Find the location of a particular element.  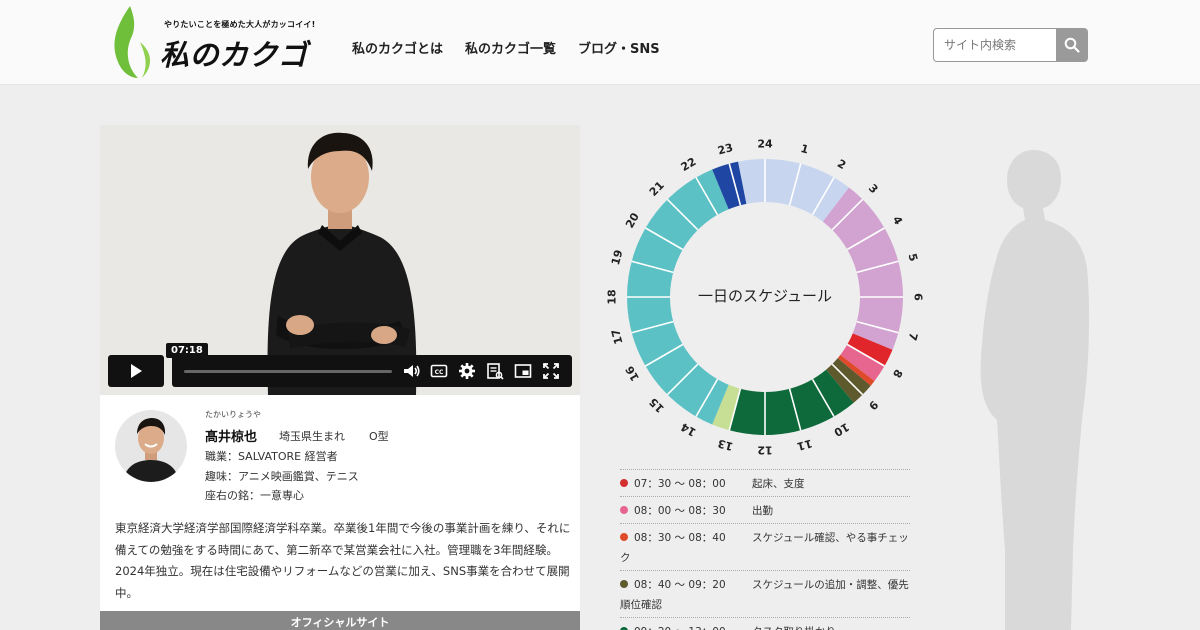

official-site-button: オフィシャルサイト is located at coordinates (340, 620).